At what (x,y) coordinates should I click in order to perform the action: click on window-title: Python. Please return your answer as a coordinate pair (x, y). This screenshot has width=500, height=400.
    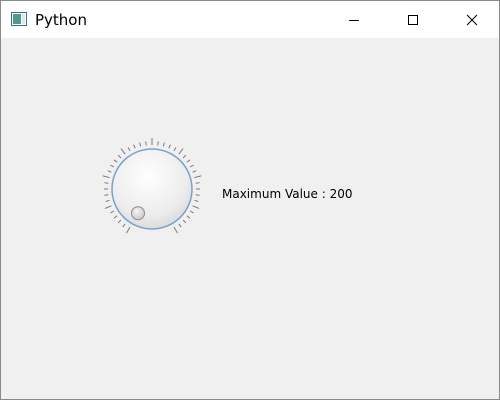
    Looking at the image, I should click on (61, 20).